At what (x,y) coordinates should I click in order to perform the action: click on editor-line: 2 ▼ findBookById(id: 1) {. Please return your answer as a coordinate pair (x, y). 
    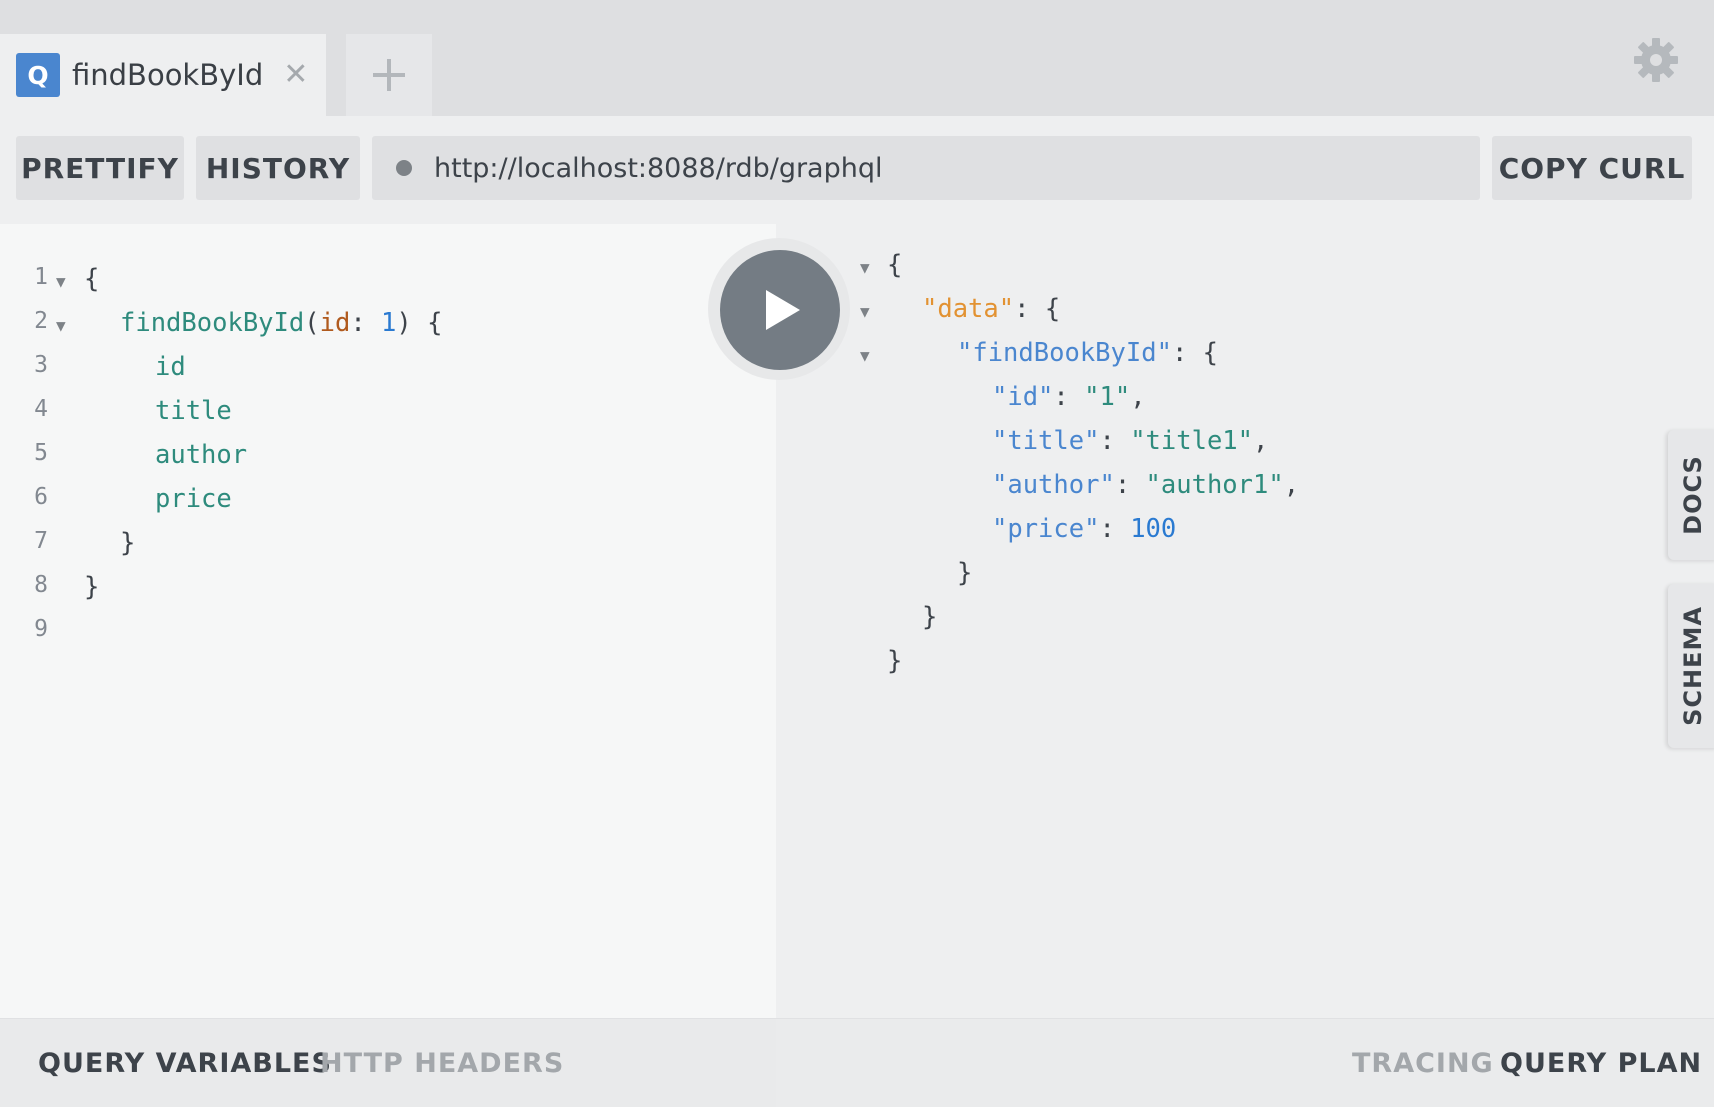
    Looking at the image, I should click on (388, 330).